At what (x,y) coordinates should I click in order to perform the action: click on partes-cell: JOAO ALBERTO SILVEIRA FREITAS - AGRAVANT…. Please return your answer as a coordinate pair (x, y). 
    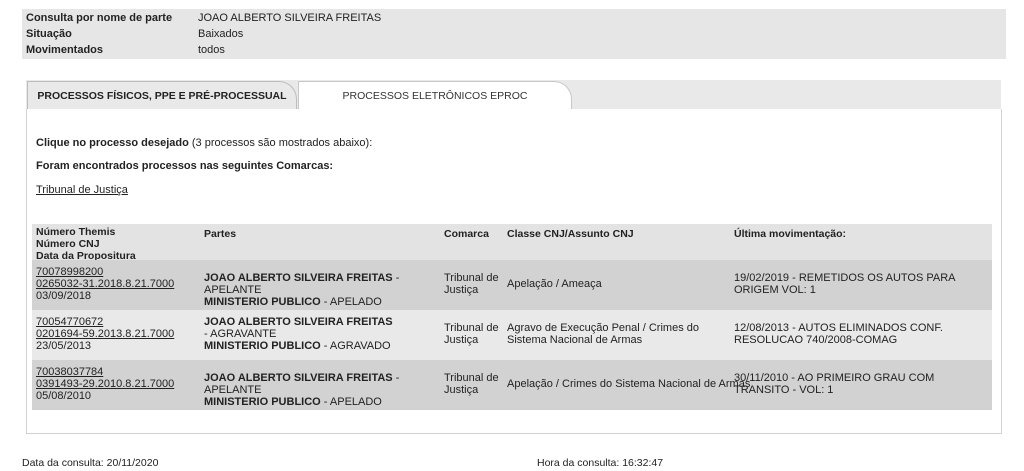
    Looking at the image, I should click on (301, 334).